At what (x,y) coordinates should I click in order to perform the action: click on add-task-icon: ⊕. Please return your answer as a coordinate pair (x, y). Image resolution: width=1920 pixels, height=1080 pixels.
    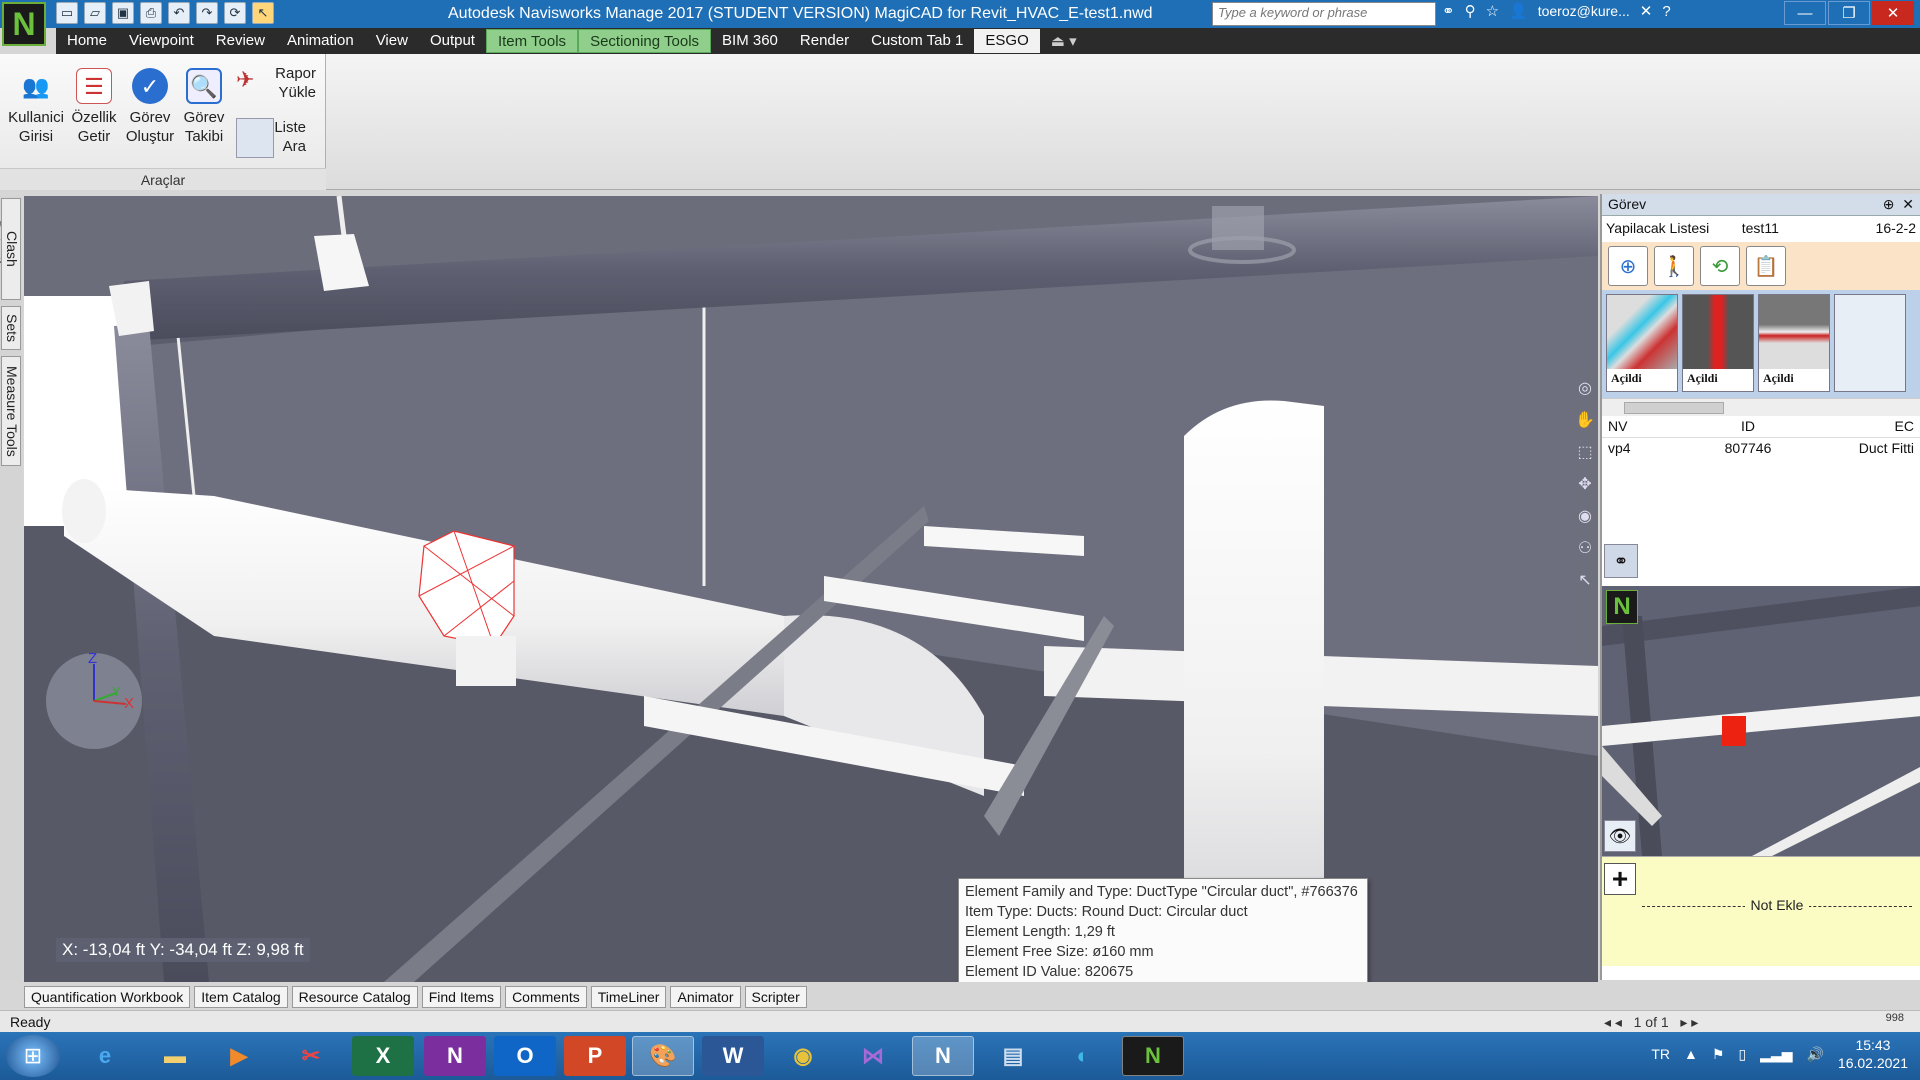
    Looking at the image, I should click on (1628, 266).